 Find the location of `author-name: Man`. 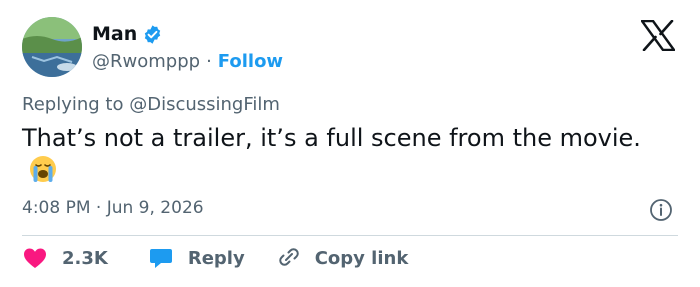

author-name: Man is located at coordinates (114, 34).